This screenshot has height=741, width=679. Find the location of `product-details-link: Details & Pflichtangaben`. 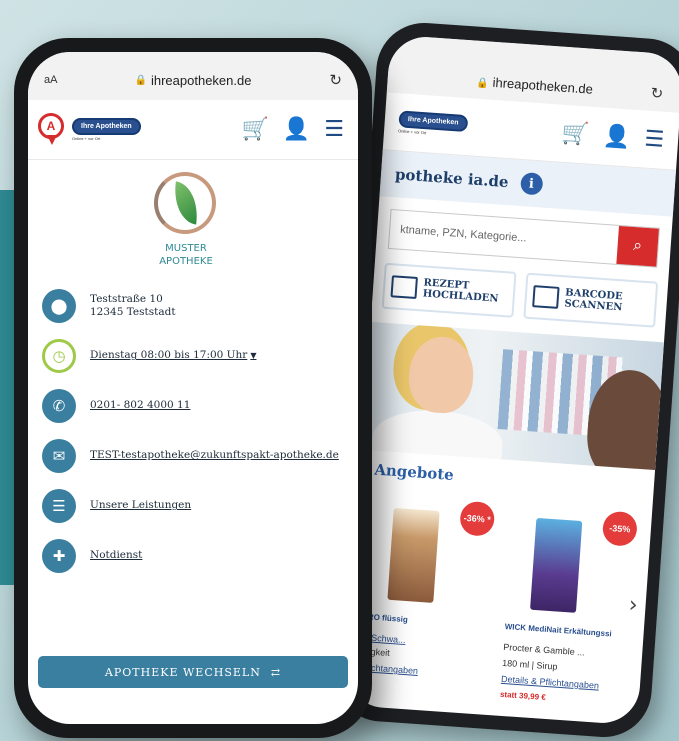

product-details-link: Details & Pflichtangaben is located at coordinates (550, 682).